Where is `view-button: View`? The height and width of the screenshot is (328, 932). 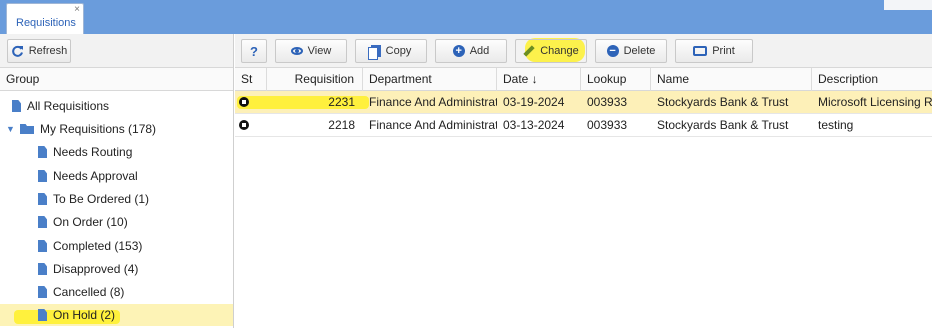 view-button: View is located at coordinates (311, 51).